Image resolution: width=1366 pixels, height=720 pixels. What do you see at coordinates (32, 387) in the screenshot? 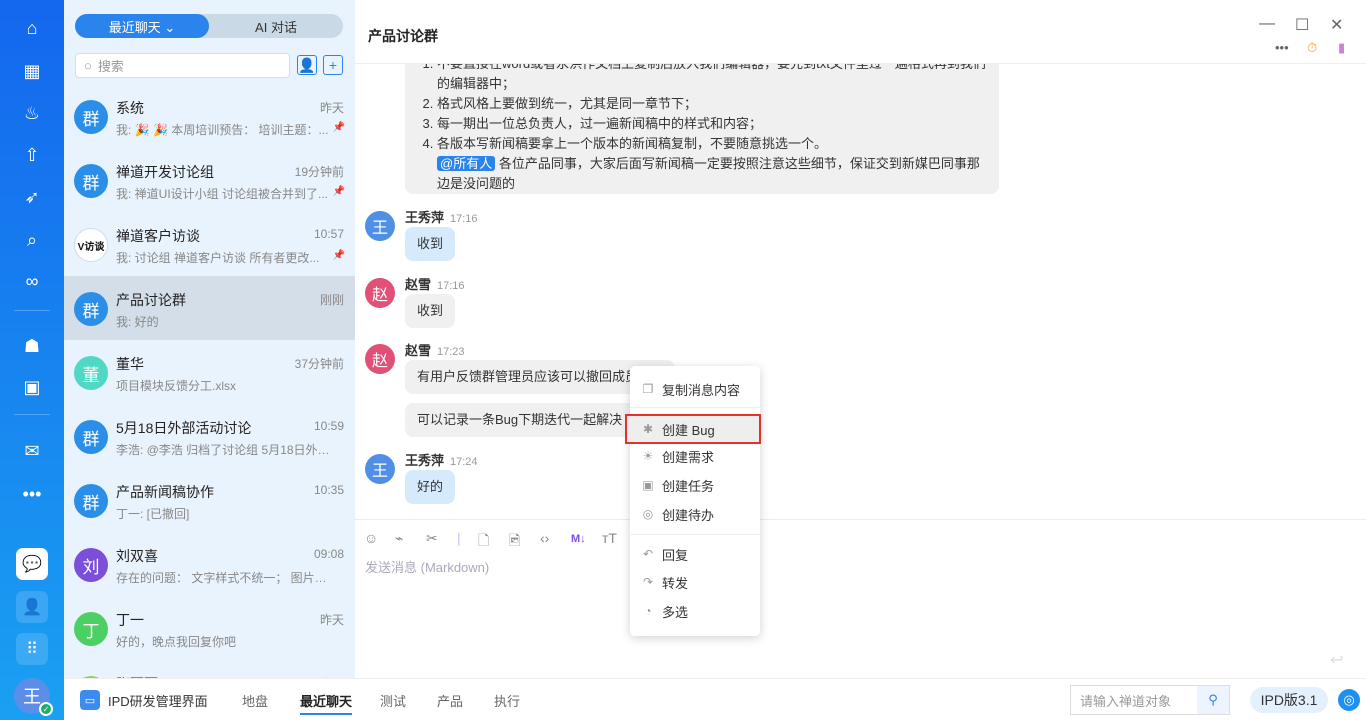
I see `presentation-chart-icon: ▣` at bounding box center [32, 387].